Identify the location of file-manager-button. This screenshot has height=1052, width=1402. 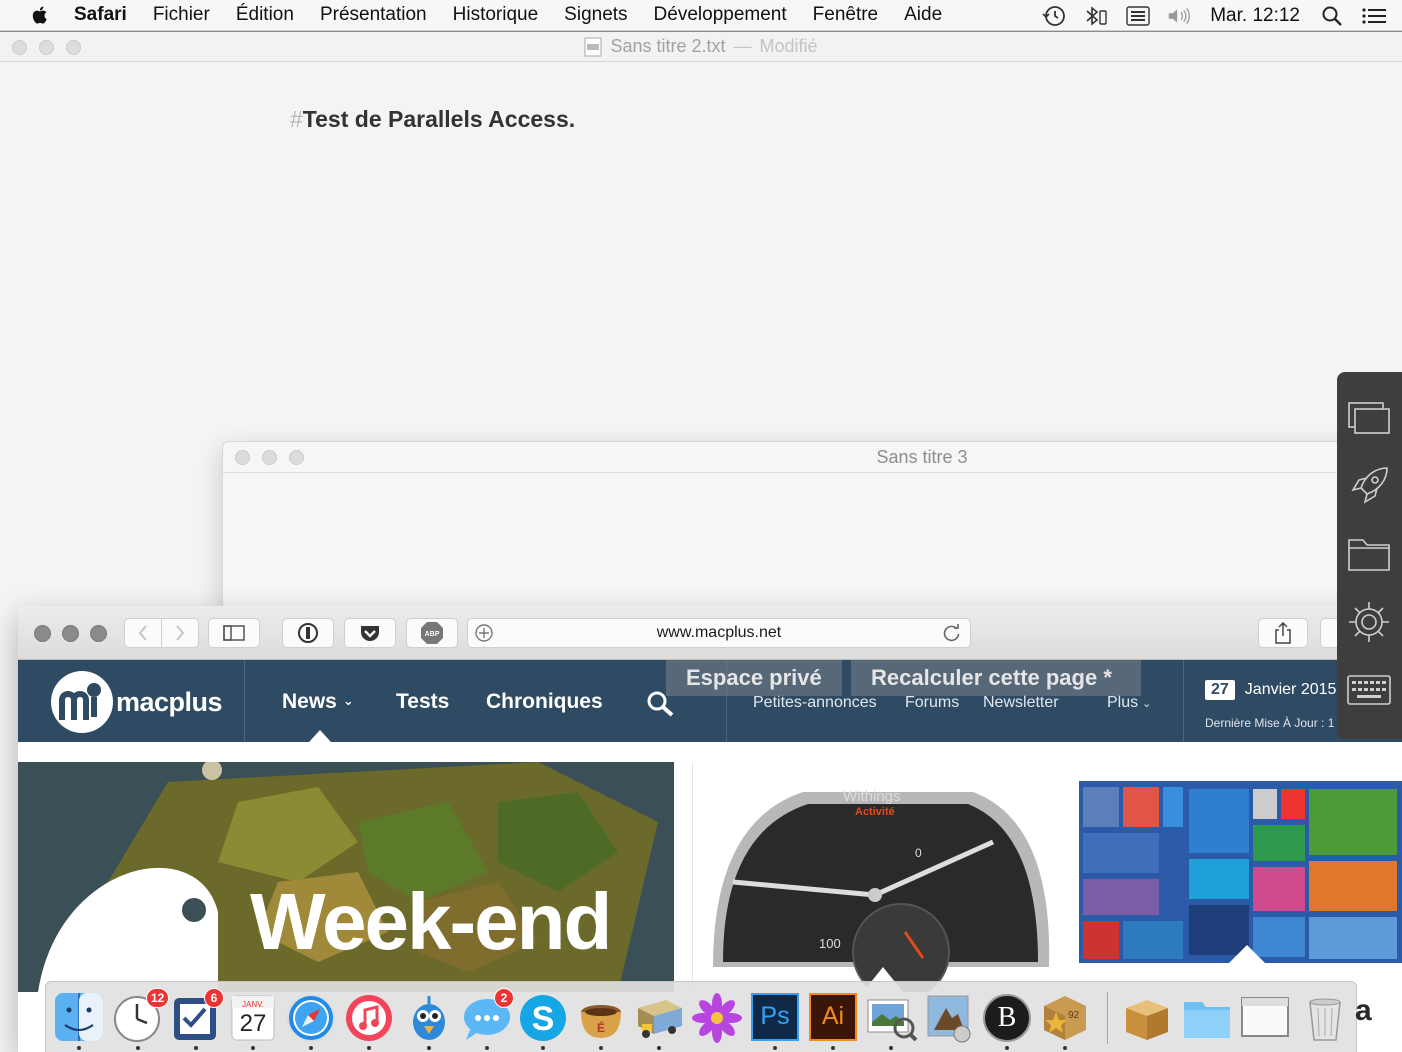
(1369, 554).